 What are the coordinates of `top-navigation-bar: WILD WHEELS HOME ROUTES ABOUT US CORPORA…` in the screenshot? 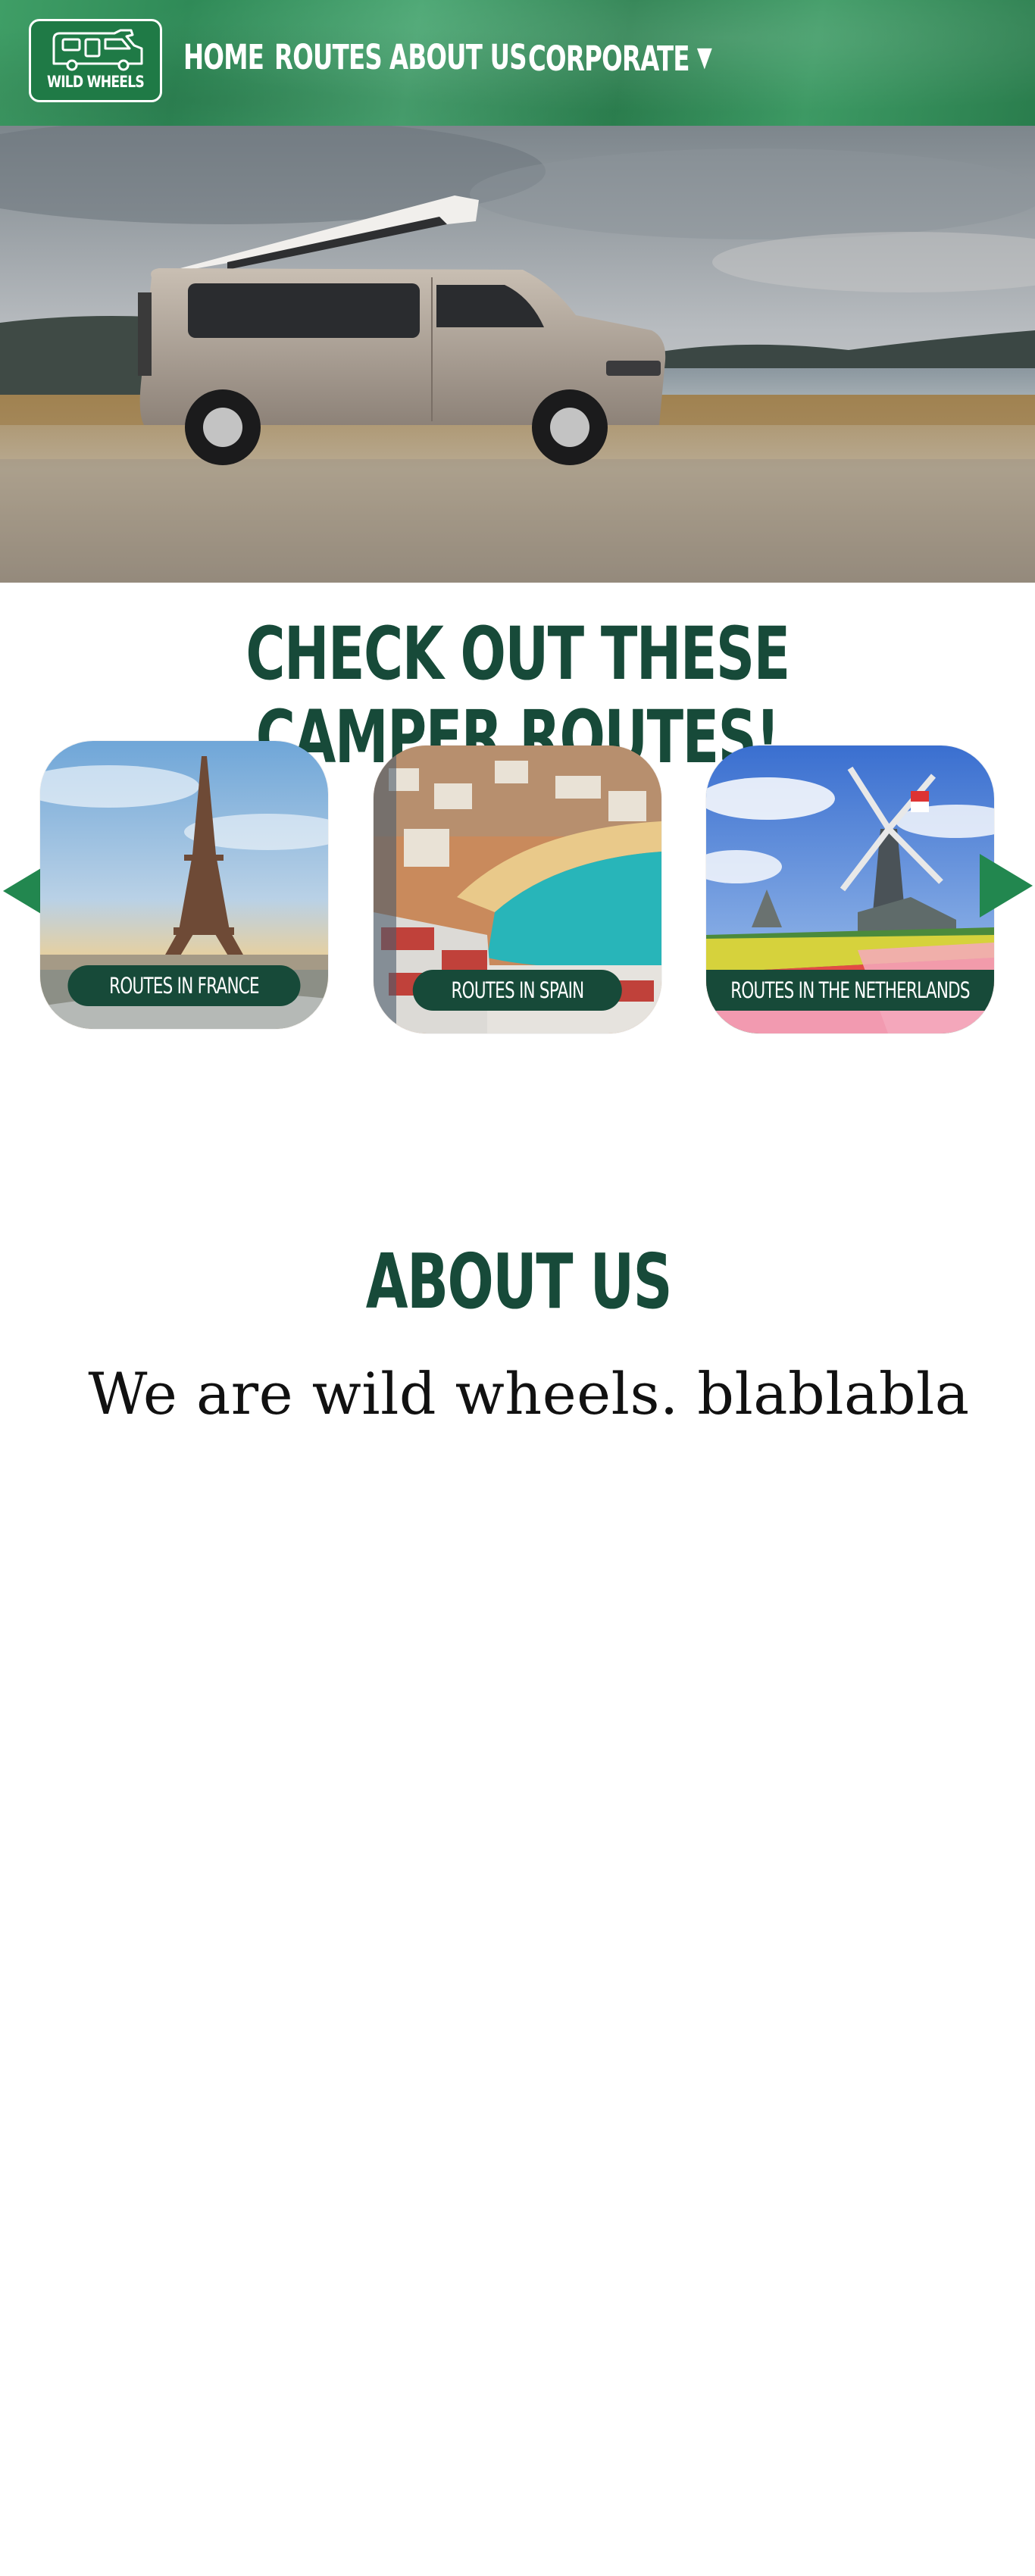 It's located at (517, 63).